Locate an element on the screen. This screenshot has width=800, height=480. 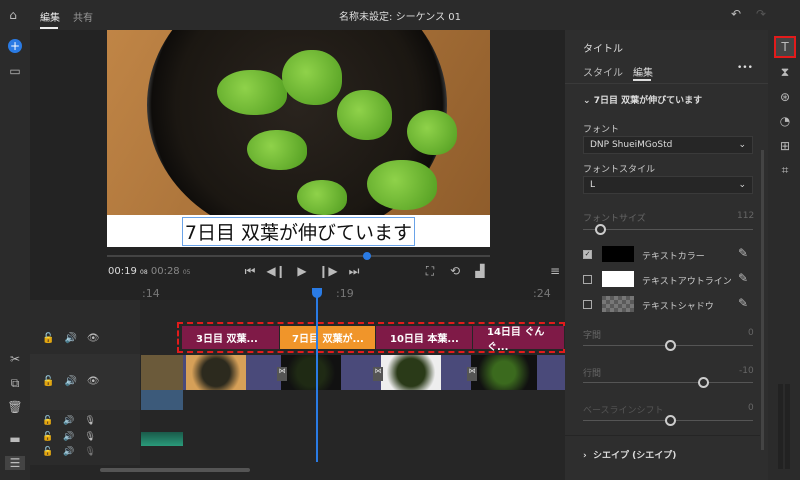
title-icon: T is located at coordinates (785, 47).